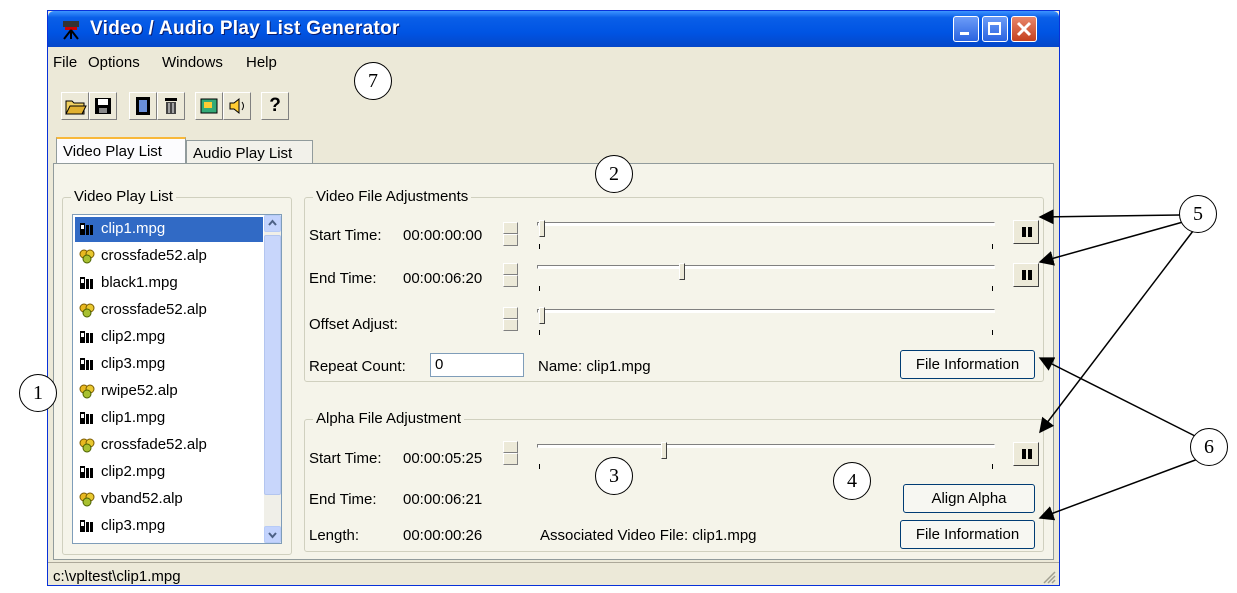 The height and width of the screenshot is (593, 1237). Describe the element at coordinates (443, 499) in the screenshot. I see `alpha-end-value: 00:00:06:21` at that location.